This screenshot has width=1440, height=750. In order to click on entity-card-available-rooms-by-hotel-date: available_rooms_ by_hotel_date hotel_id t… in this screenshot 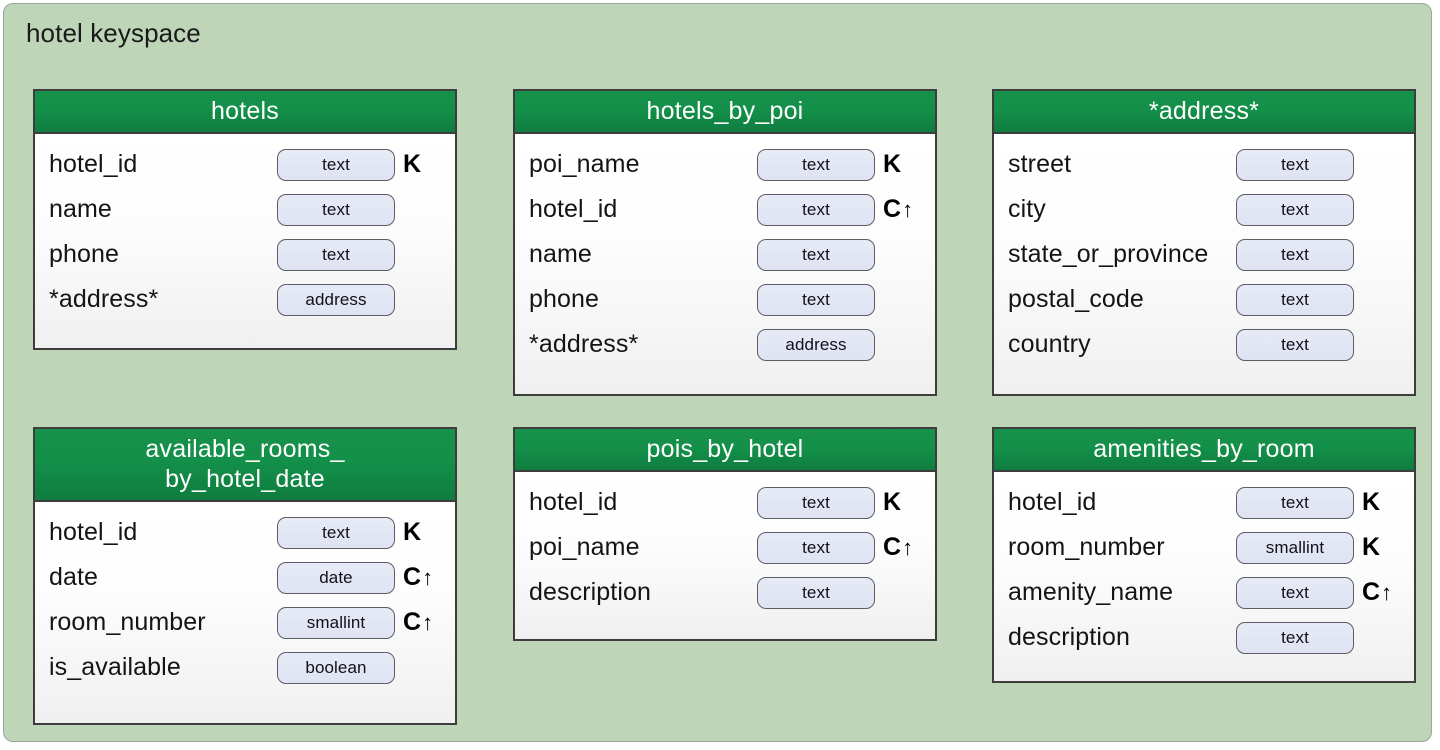, I will do `click(245, 576)`.